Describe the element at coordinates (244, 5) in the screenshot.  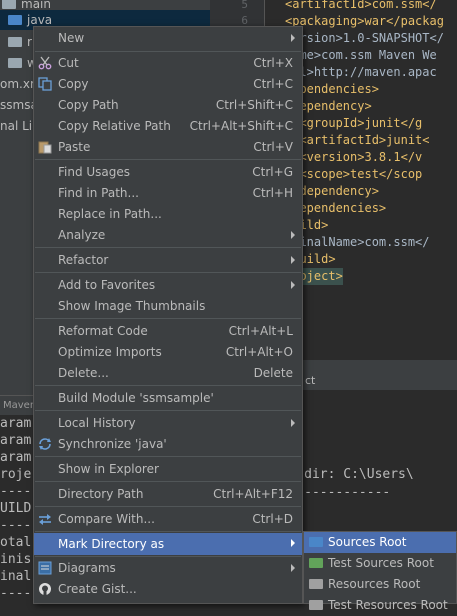
I see `line-number: 5` at that location.